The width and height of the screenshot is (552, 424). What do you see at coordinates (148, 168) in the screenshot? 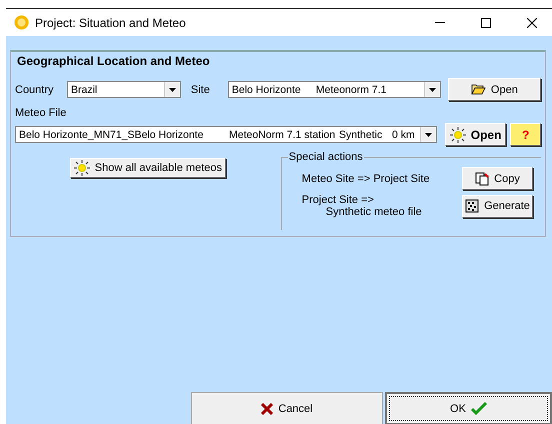
I see `show-meteos-button: Show all available meteos` at bounding box center [148, 168].